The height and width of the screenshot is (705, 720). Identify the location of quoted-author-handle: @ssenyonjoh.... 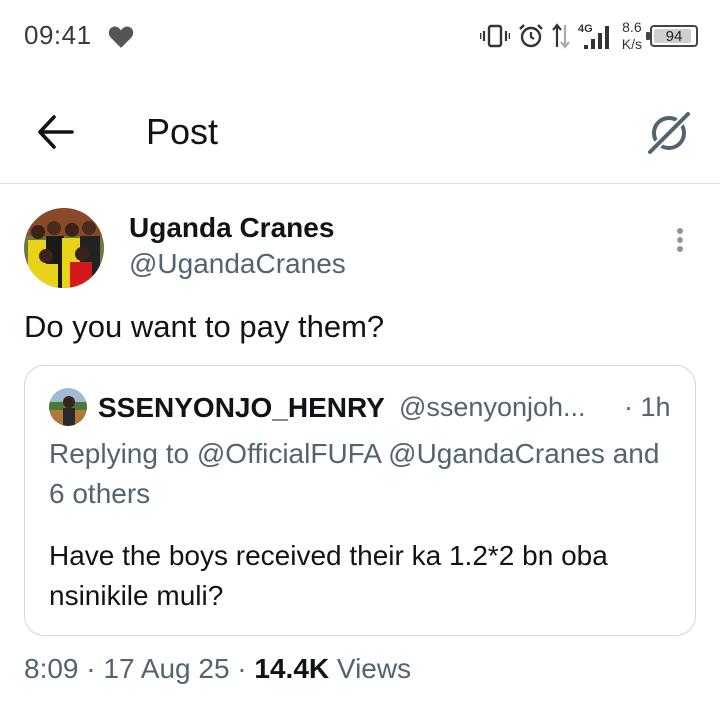
(492, 407).